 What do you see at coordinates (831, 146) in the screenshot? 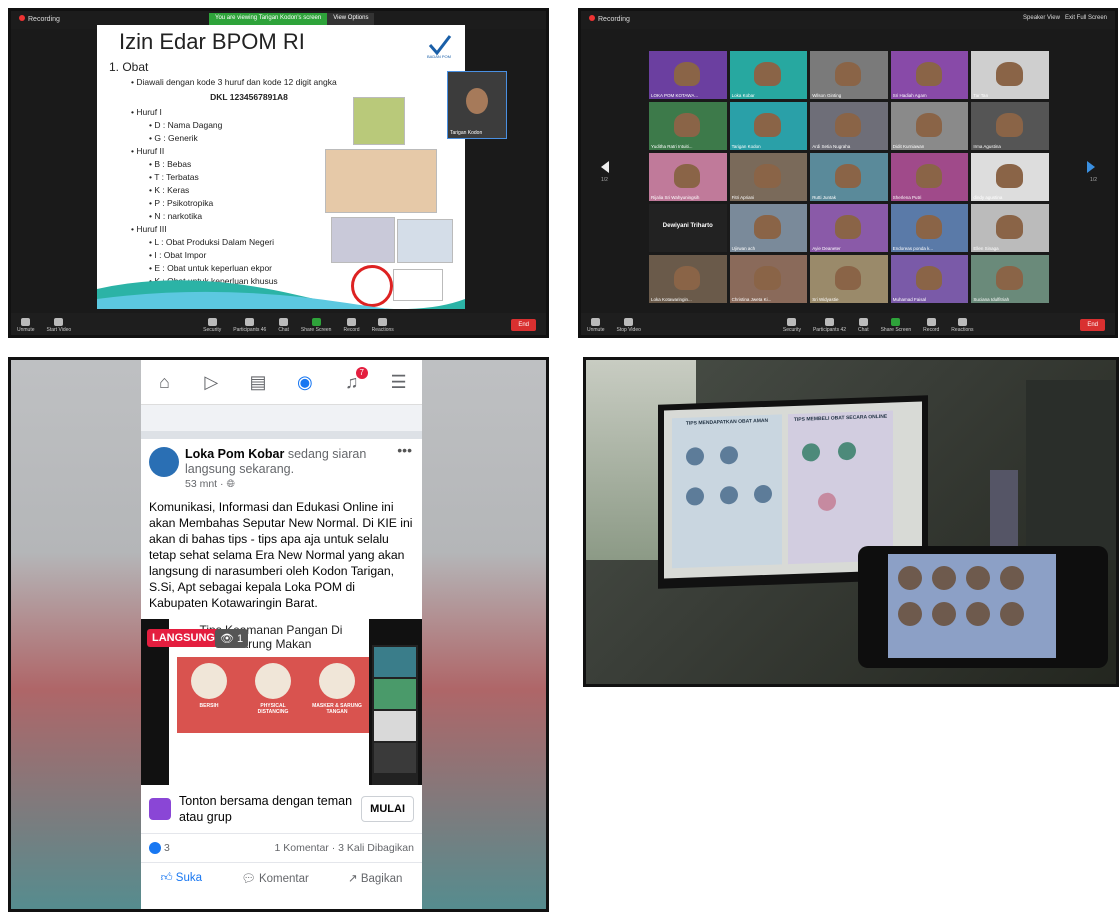
I see `participant-name: Ardi Setia Nugraha` at bounding box center [831, 146].